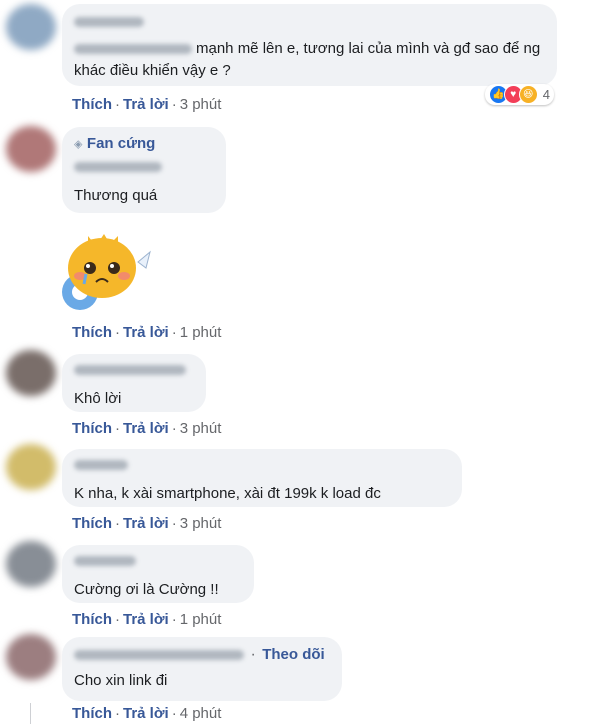 The image size is (600, 724). Describe the element at coordinates (106, 268) in the screenshot. I see `sticker-image` at that location.